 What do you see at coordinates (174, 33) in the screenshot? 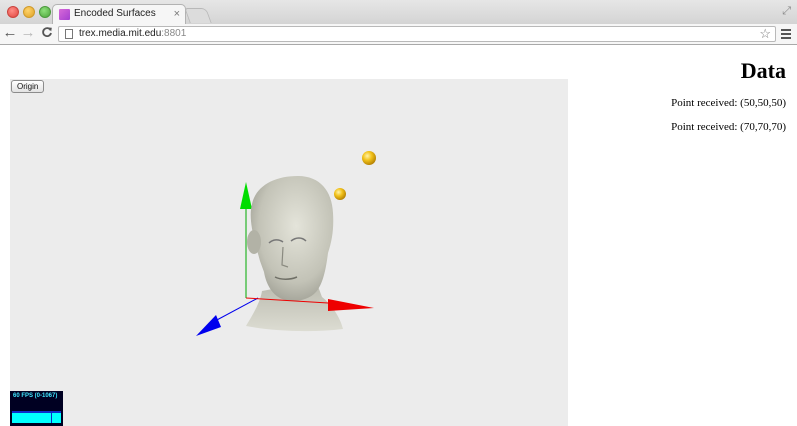
I see `url-port: :8801` at bounding box center [174, 33].